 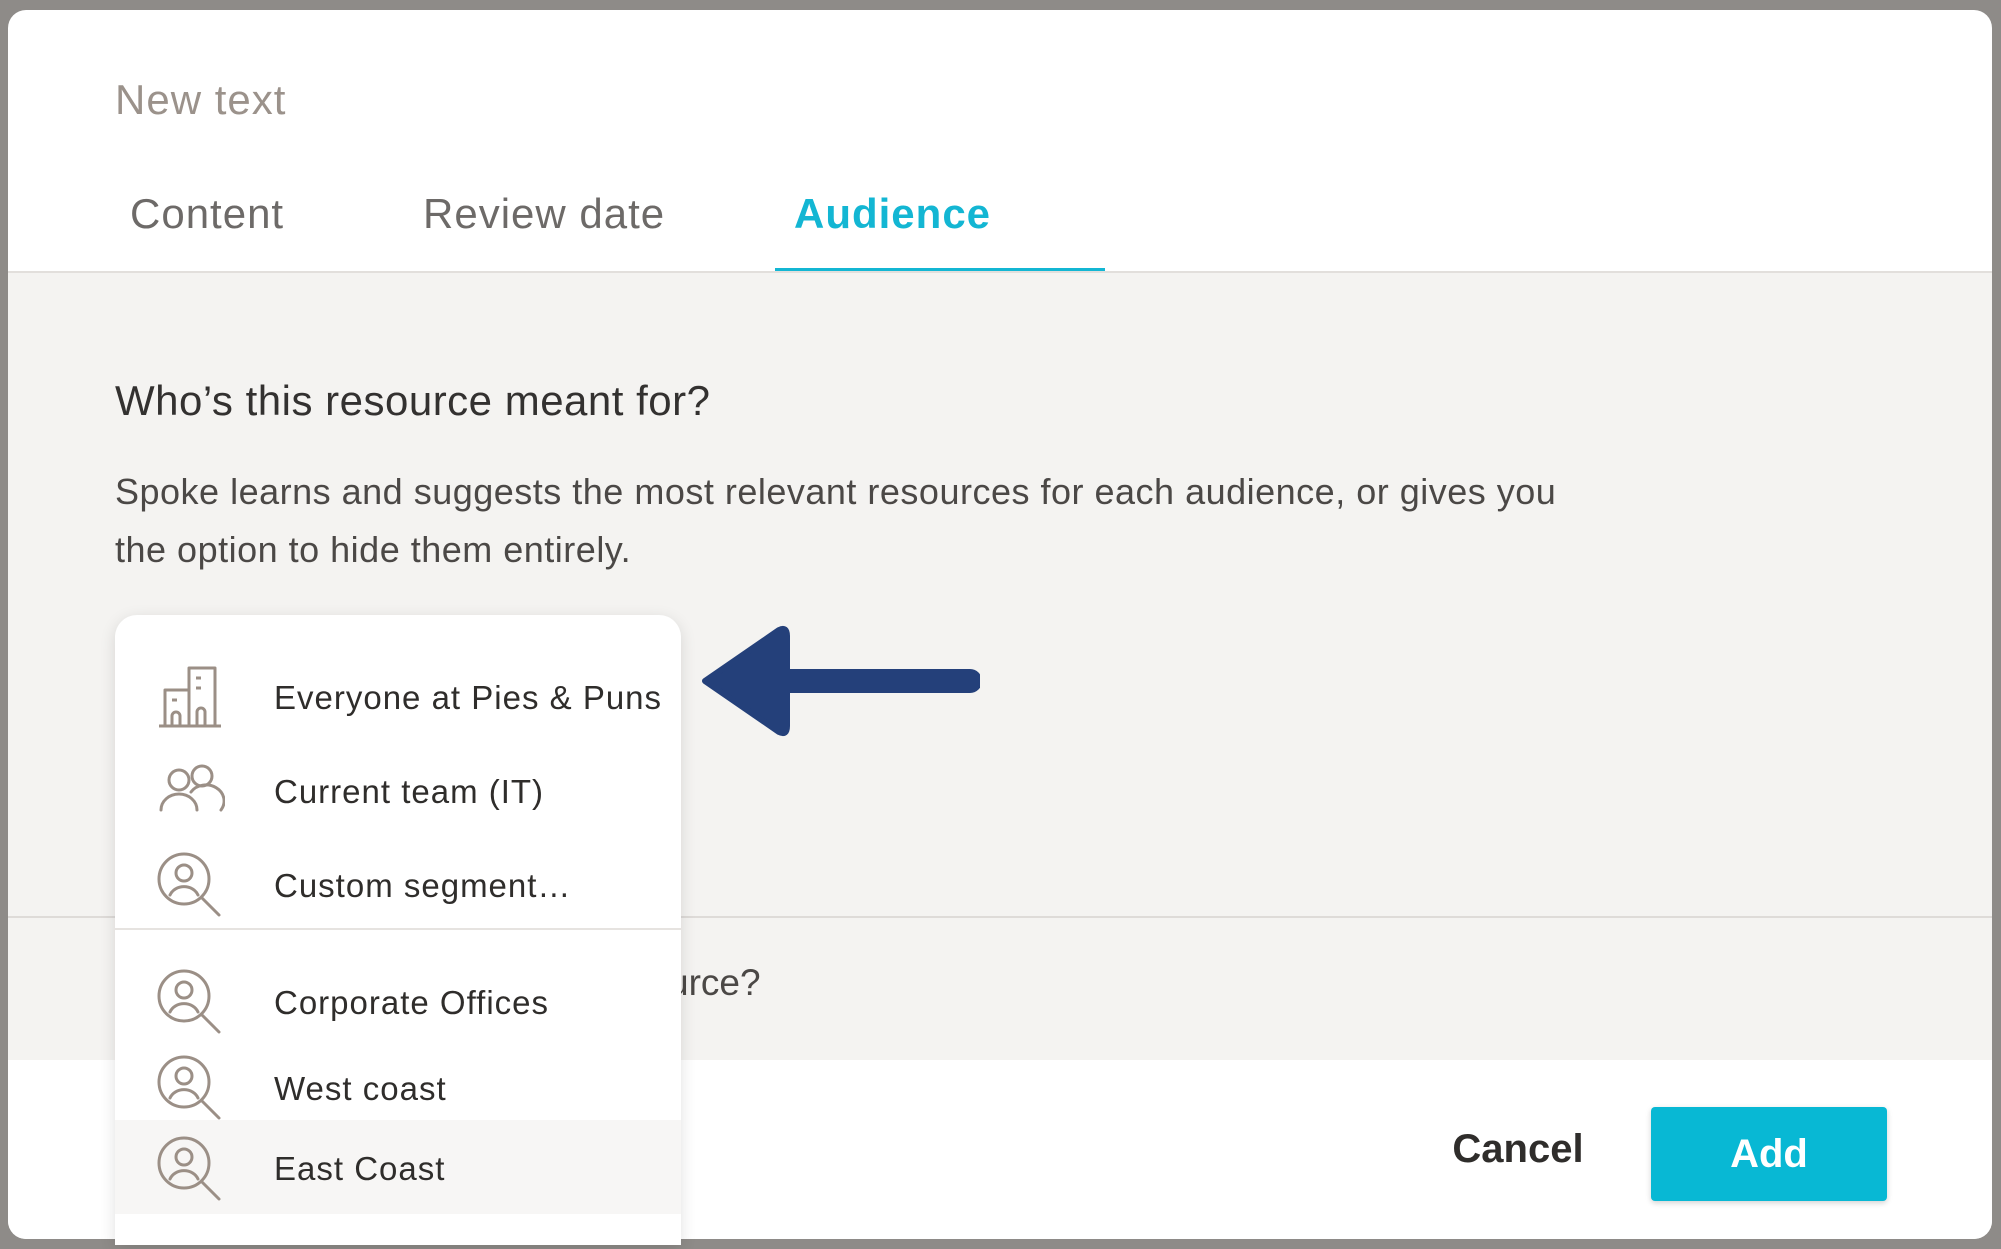 I want to click on tab-bar: Content Review date Audience, so click(x=1000, y=221).